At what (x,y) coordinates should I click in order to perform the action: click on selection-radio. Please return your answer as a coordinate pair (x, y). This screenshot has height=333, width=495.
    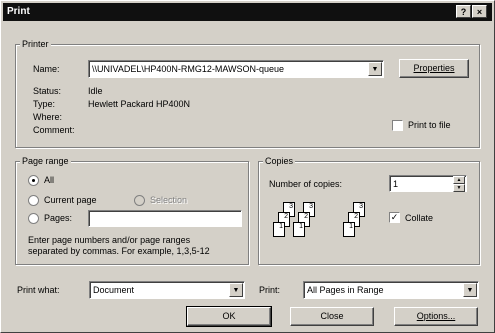
    Looking at the image, I should click on (139, 200).